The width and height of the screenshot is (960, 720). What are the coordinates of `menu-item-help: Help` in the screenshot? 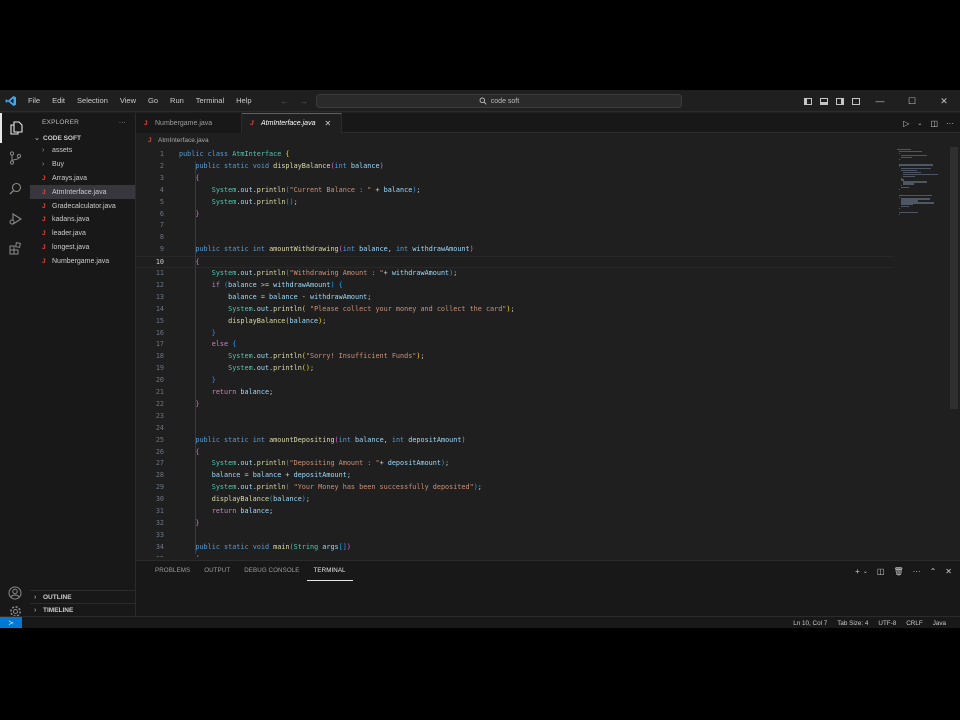 It's located at (243, 101).